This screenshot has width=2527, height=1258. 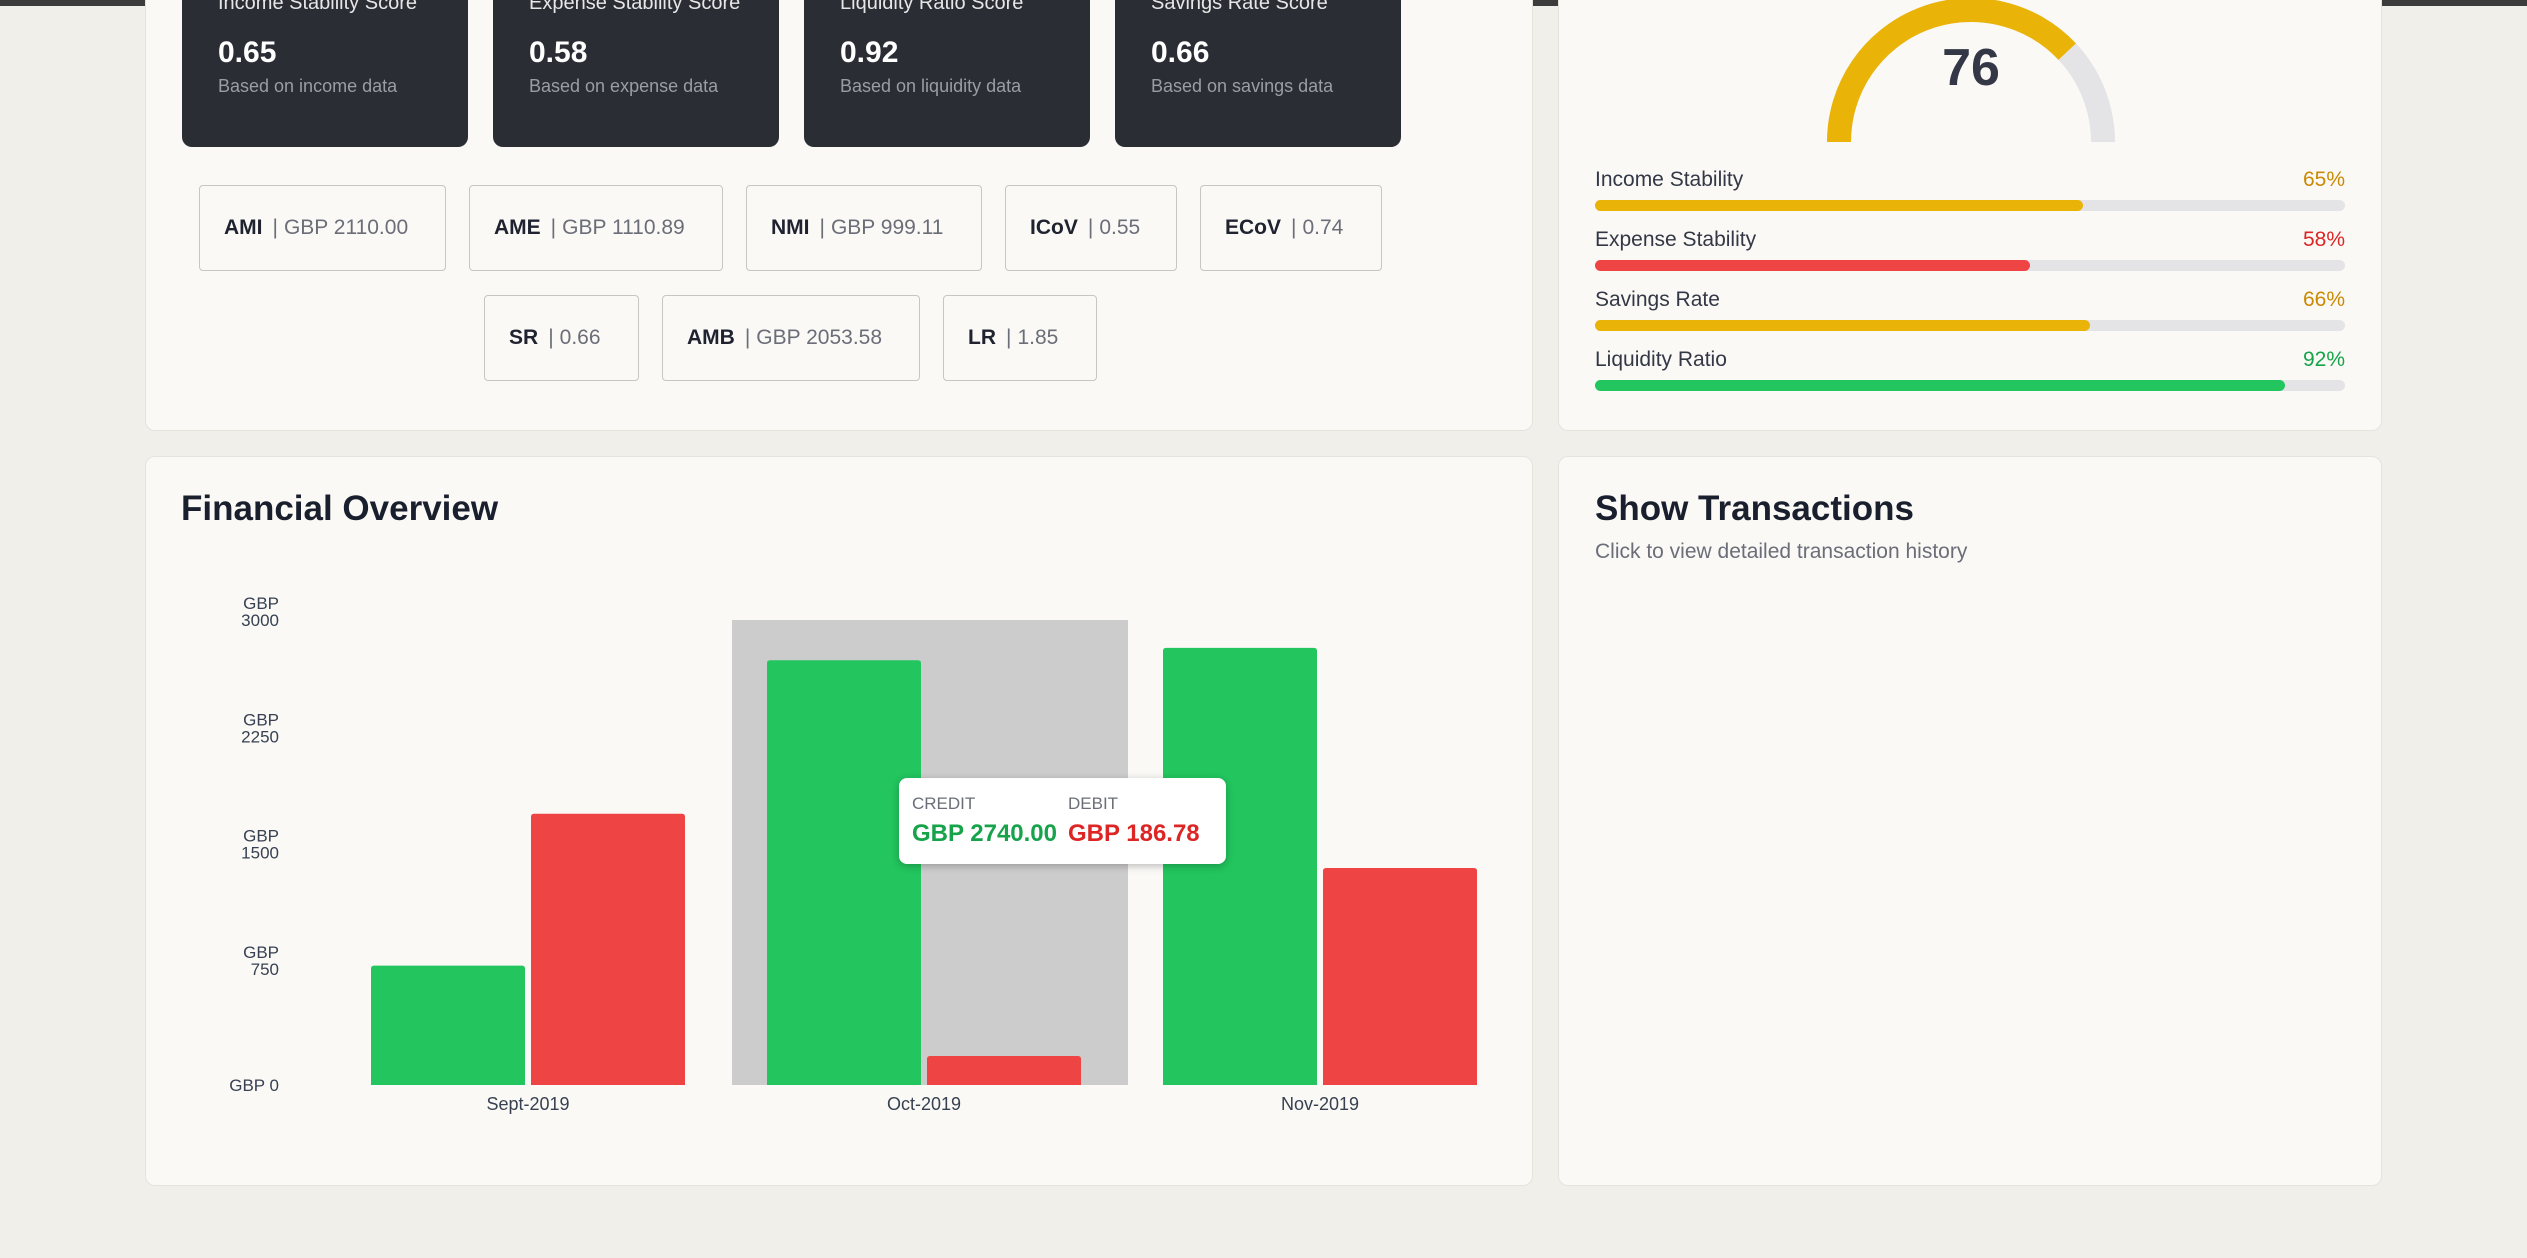 What do you see at coordinates (984, 833) in the screenshot?
I see `tooltip-credit-value: GBP 2740.00` at bounding box center [984, 833].